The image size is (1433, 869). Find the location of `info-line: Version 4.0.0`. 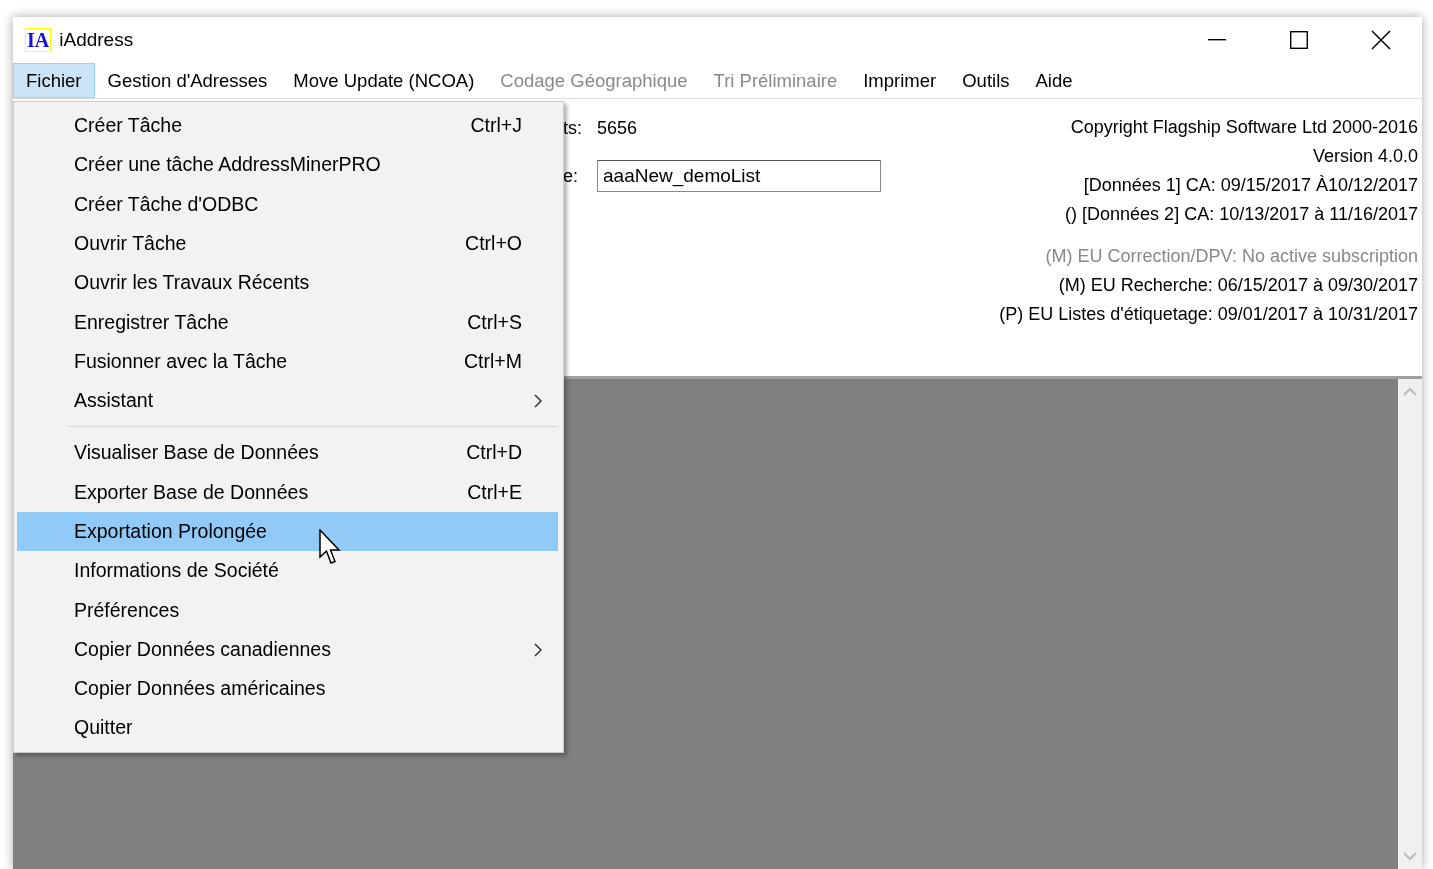

info-line: Version 4.0.0 is located at coordinates (1364, 156).